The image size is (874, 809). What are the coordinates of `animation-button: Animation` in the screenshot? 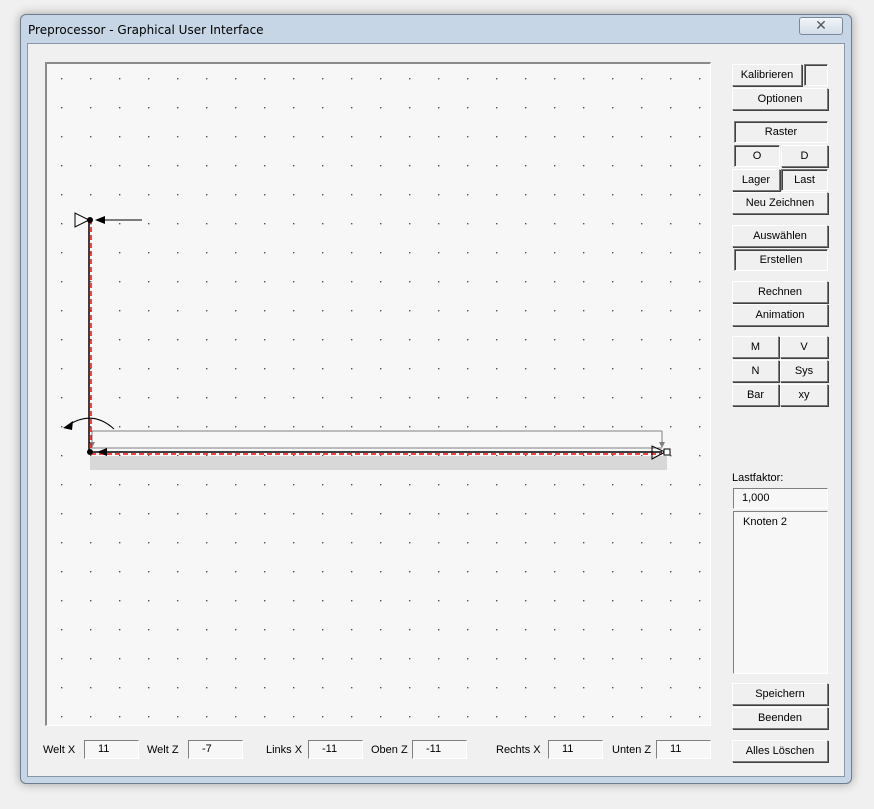 It's located at (780, 315).